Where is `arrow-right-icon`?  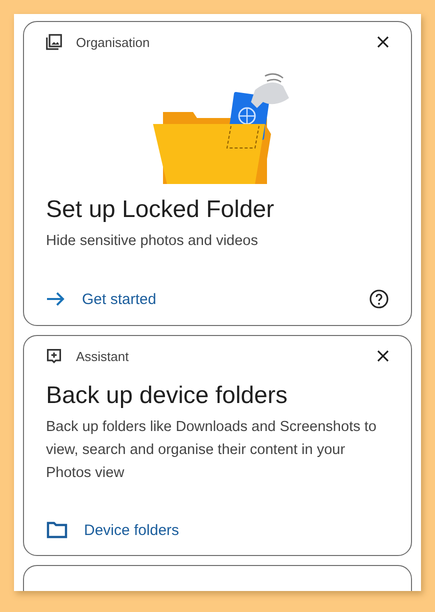
arrow-right-icon is located at coordinates (56, 299).